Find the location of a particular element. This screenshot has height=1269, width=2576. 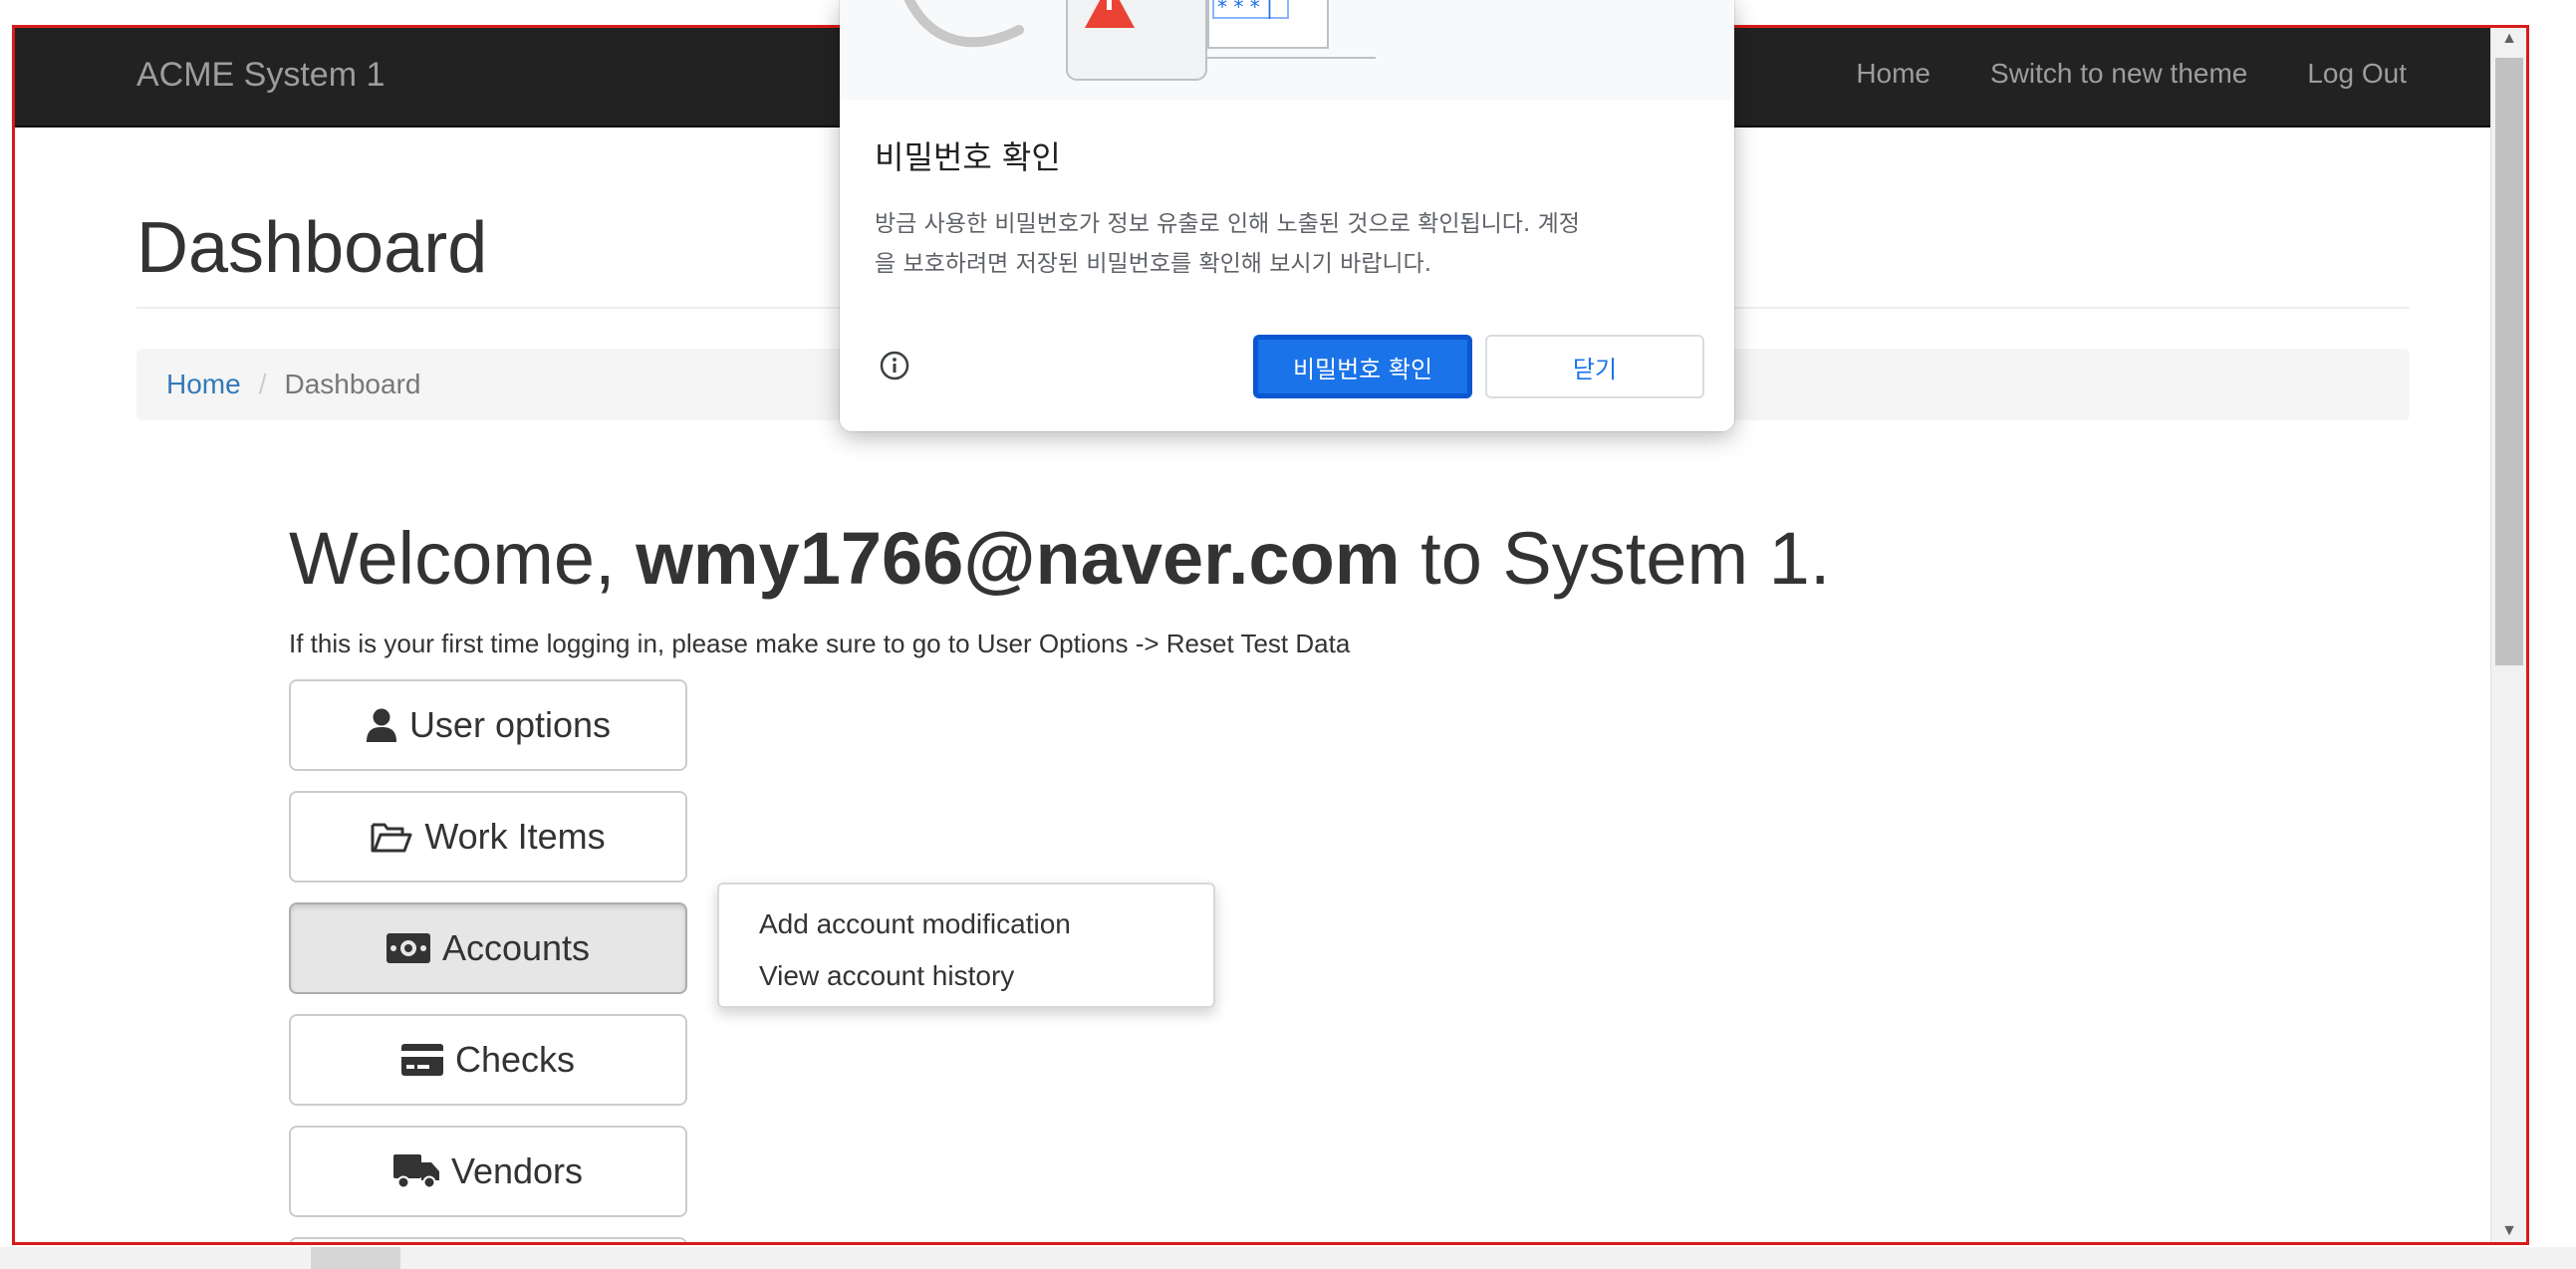

nav-switch-theme-link: Switch to new theme is located at coordinates (2118, 74).